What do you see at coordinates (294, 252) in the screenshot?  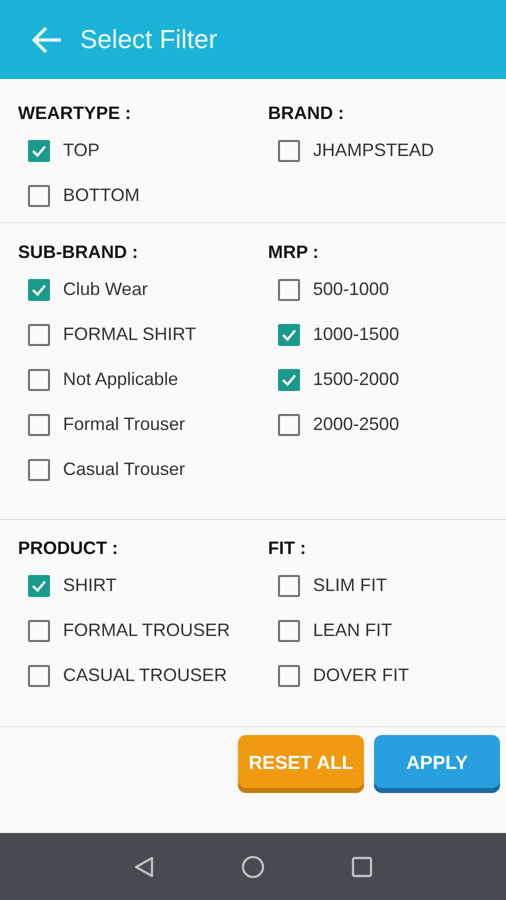 I see `group-heading: MRP :` at bounding box center [294, 252].